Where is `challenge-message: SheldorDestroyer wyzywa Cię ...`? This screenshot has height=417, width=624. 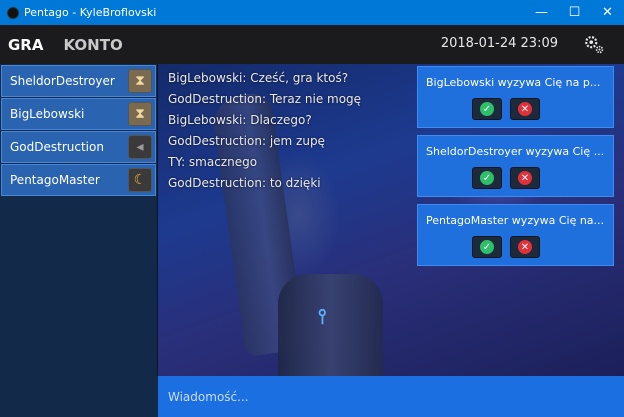 challenge-message: SheldorDestroyer wyzywa Cię ... is located at coordinates (515, 151).